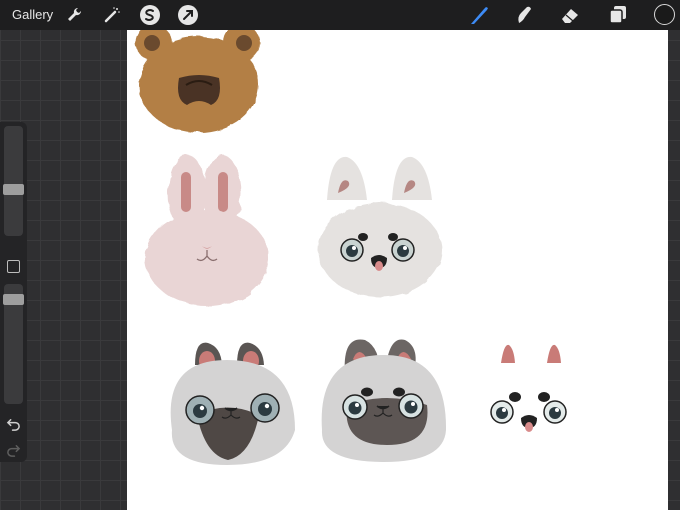  Describe the element at coordinates (150, 15) in the screenshot. I see `selection-s-icon` at that location.